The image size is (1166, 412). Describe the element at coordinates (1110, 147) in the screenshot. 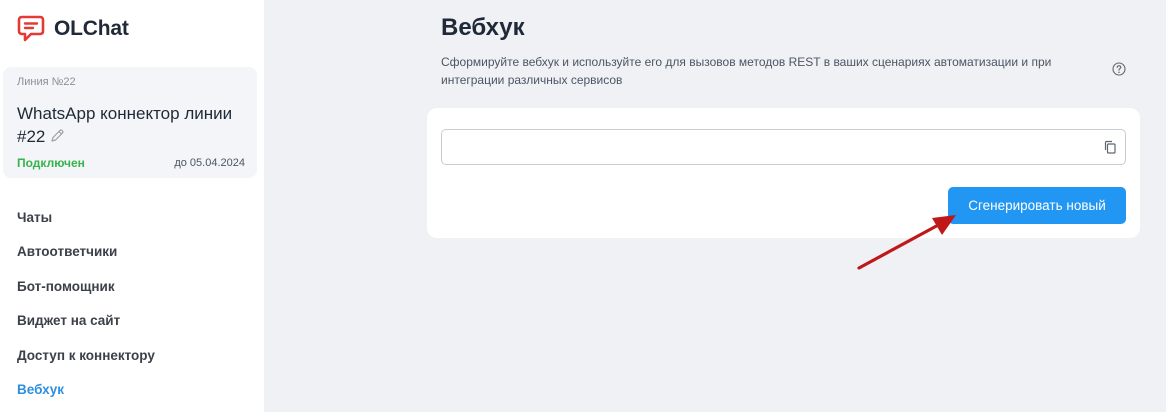

I see `copy-icon` at that location.